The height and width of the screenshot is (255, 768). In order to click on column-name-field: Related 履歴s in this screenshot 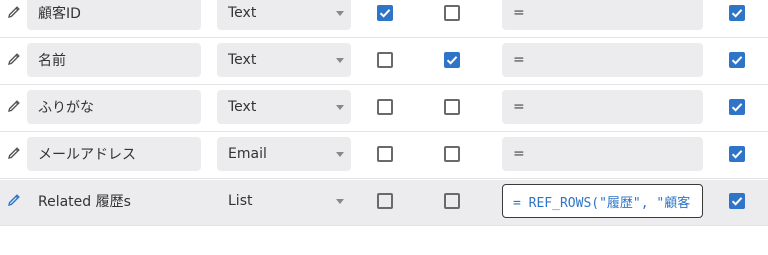, I will do `click(114, 201)`.